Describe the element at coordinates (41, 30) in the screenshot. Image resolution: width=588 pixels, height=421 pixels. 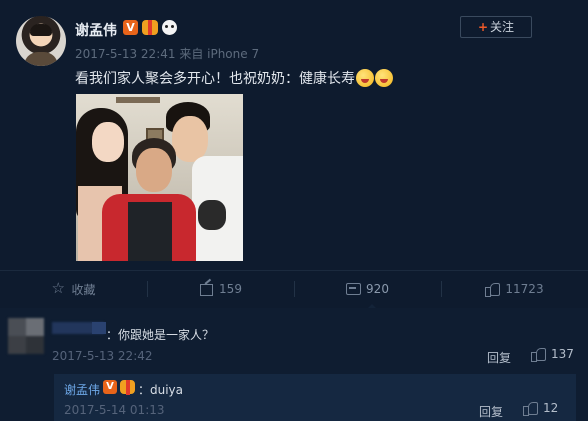
I see `avatar-hair` at that location.